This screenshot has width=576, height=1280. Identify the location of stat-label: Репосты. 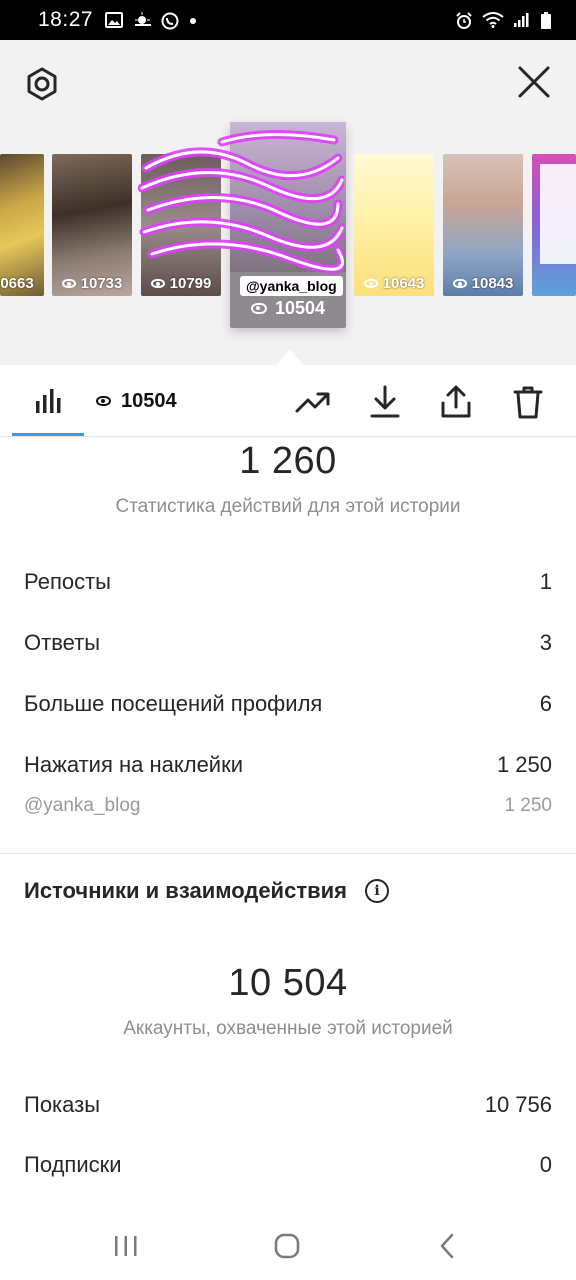
(67, 581).